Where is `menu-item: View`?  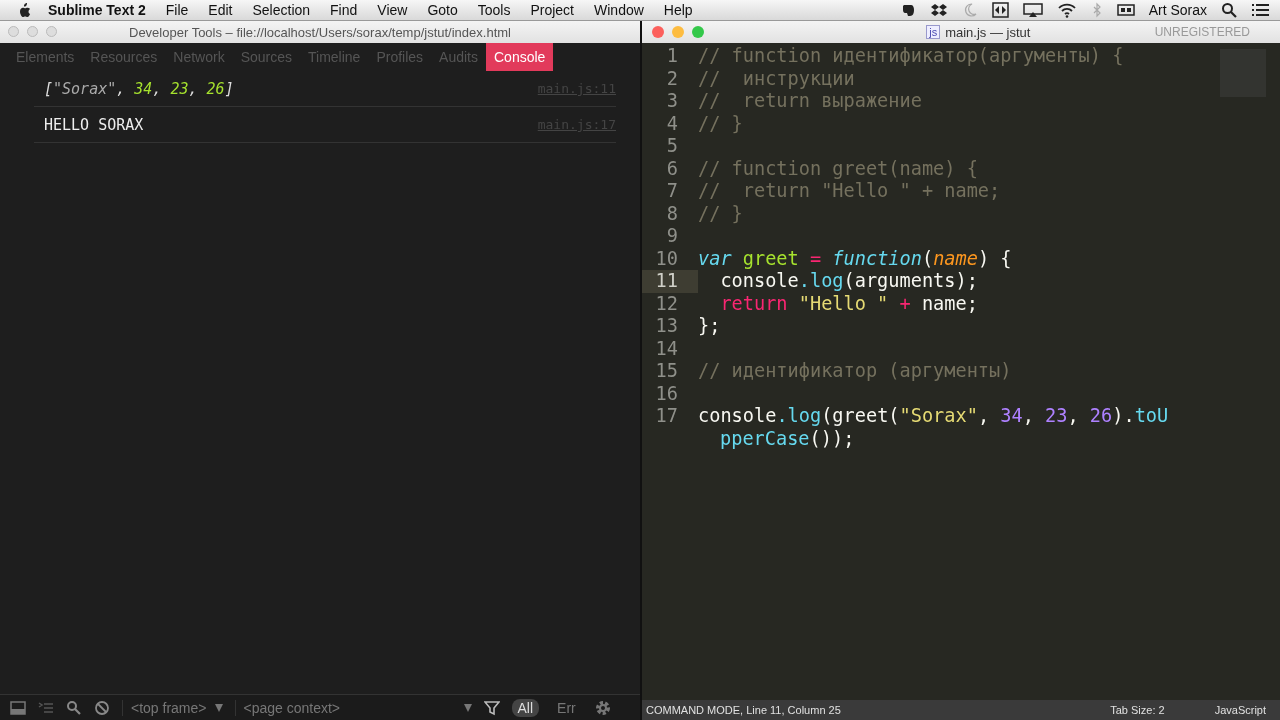 menu-item: View is located at coordinates (392, 10).